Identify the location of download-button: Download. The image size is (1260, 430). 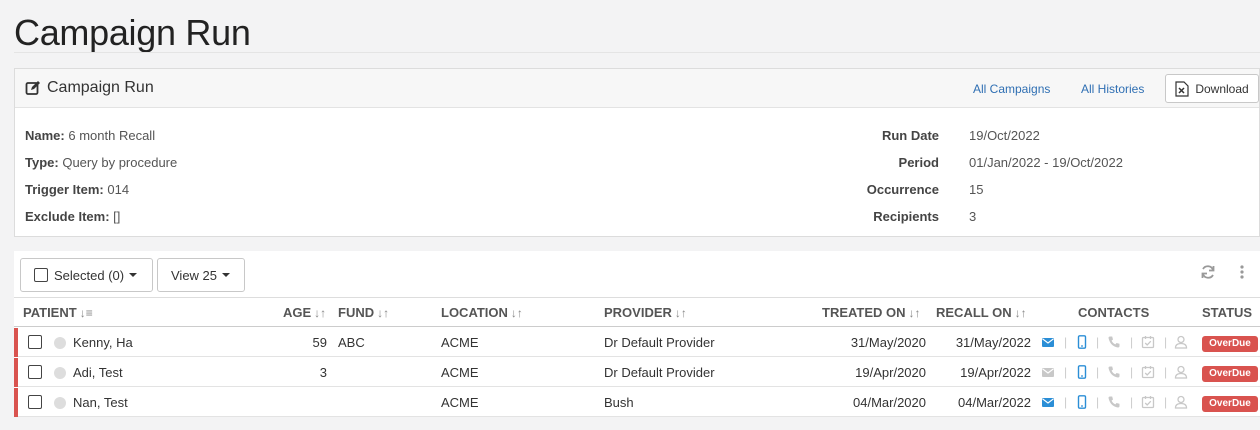
(1212, 88).